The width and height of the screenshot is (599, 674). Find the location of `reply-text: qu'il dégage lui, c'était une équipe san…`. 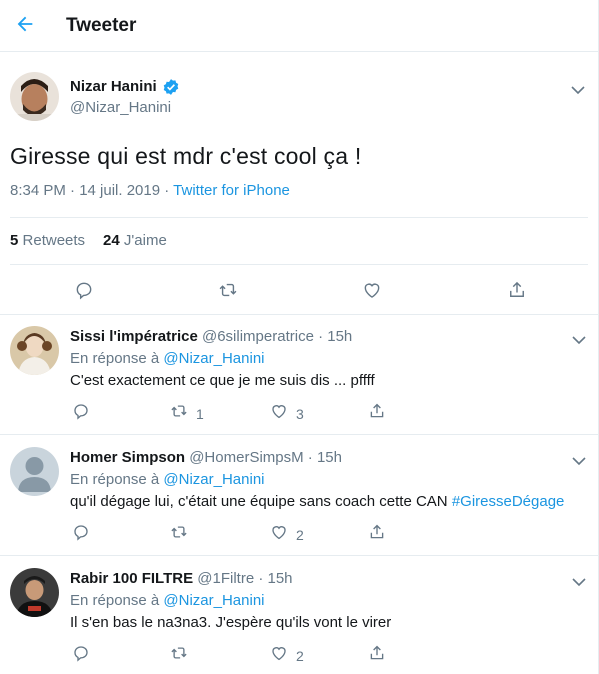

reply-text: qu'il dégage lui, c'était une équipe san… is located at coordinates (317, 501).